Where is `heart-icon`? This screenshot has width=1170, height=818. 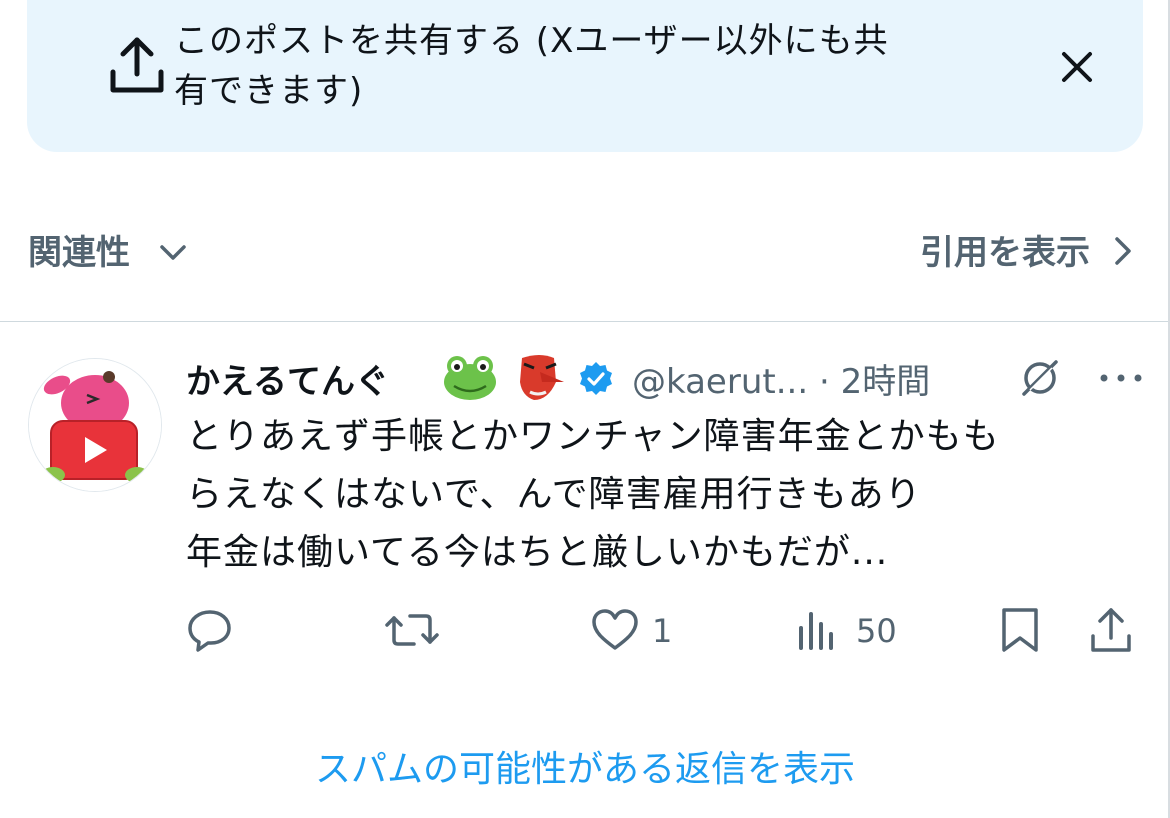 heart-icon is located at coordinates (615, 629).